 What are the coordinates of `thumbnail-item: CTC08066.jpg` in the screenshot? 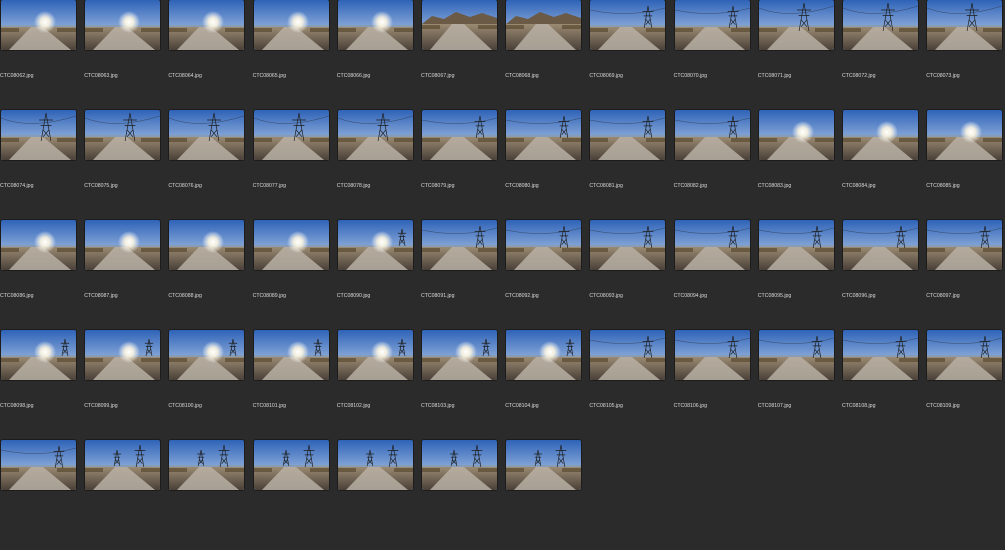 It's located at (379, 55).